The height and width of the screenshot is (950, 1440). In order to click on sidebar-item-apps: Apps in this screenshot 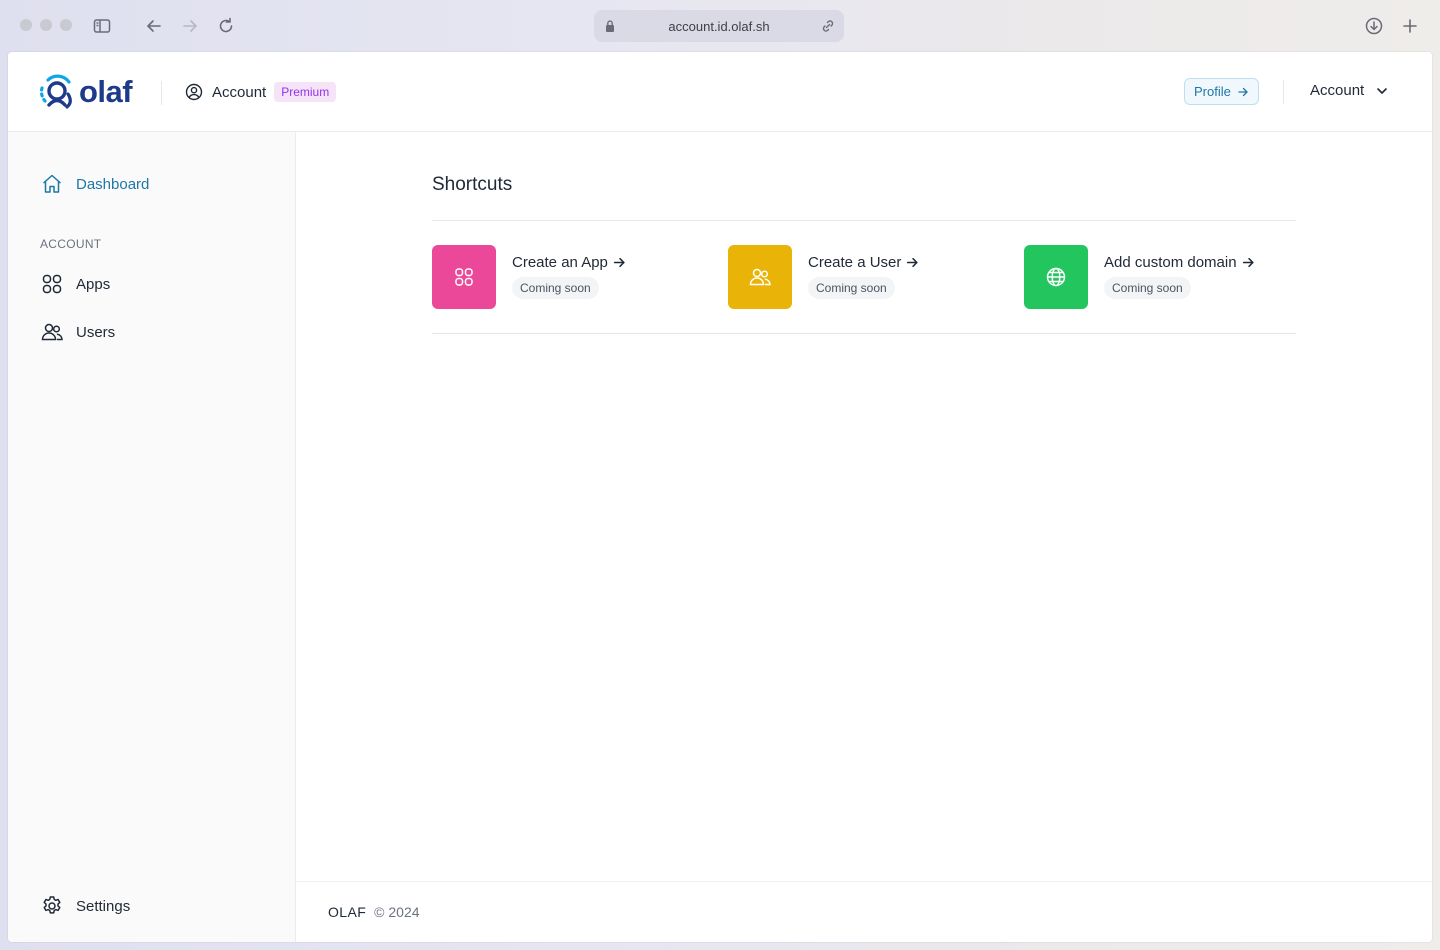, I will do `click(75, 284)`.